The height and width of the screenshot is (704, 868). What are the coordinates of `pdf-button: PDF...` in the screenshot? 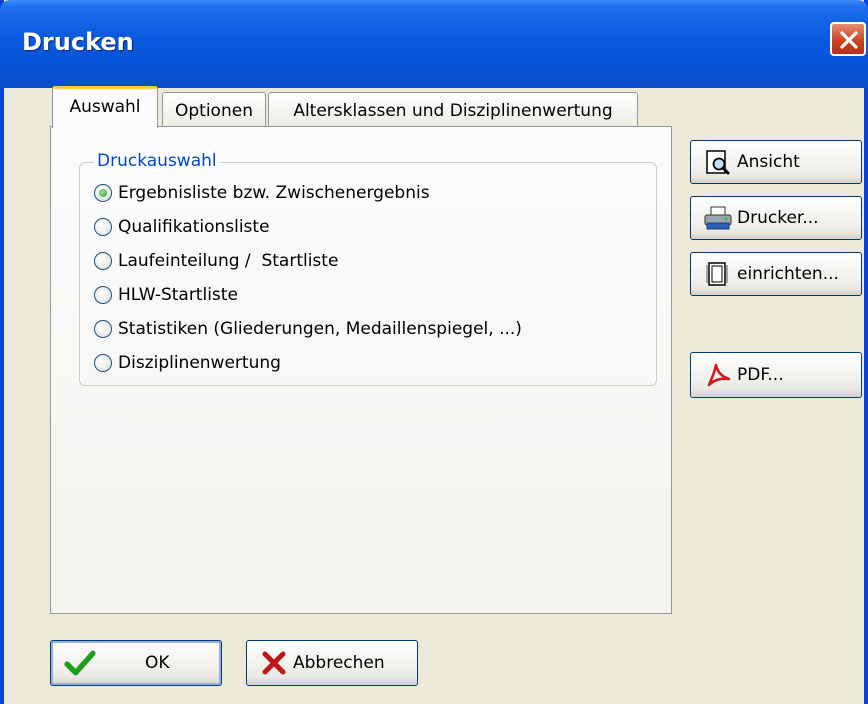 It's located at (776, 375).